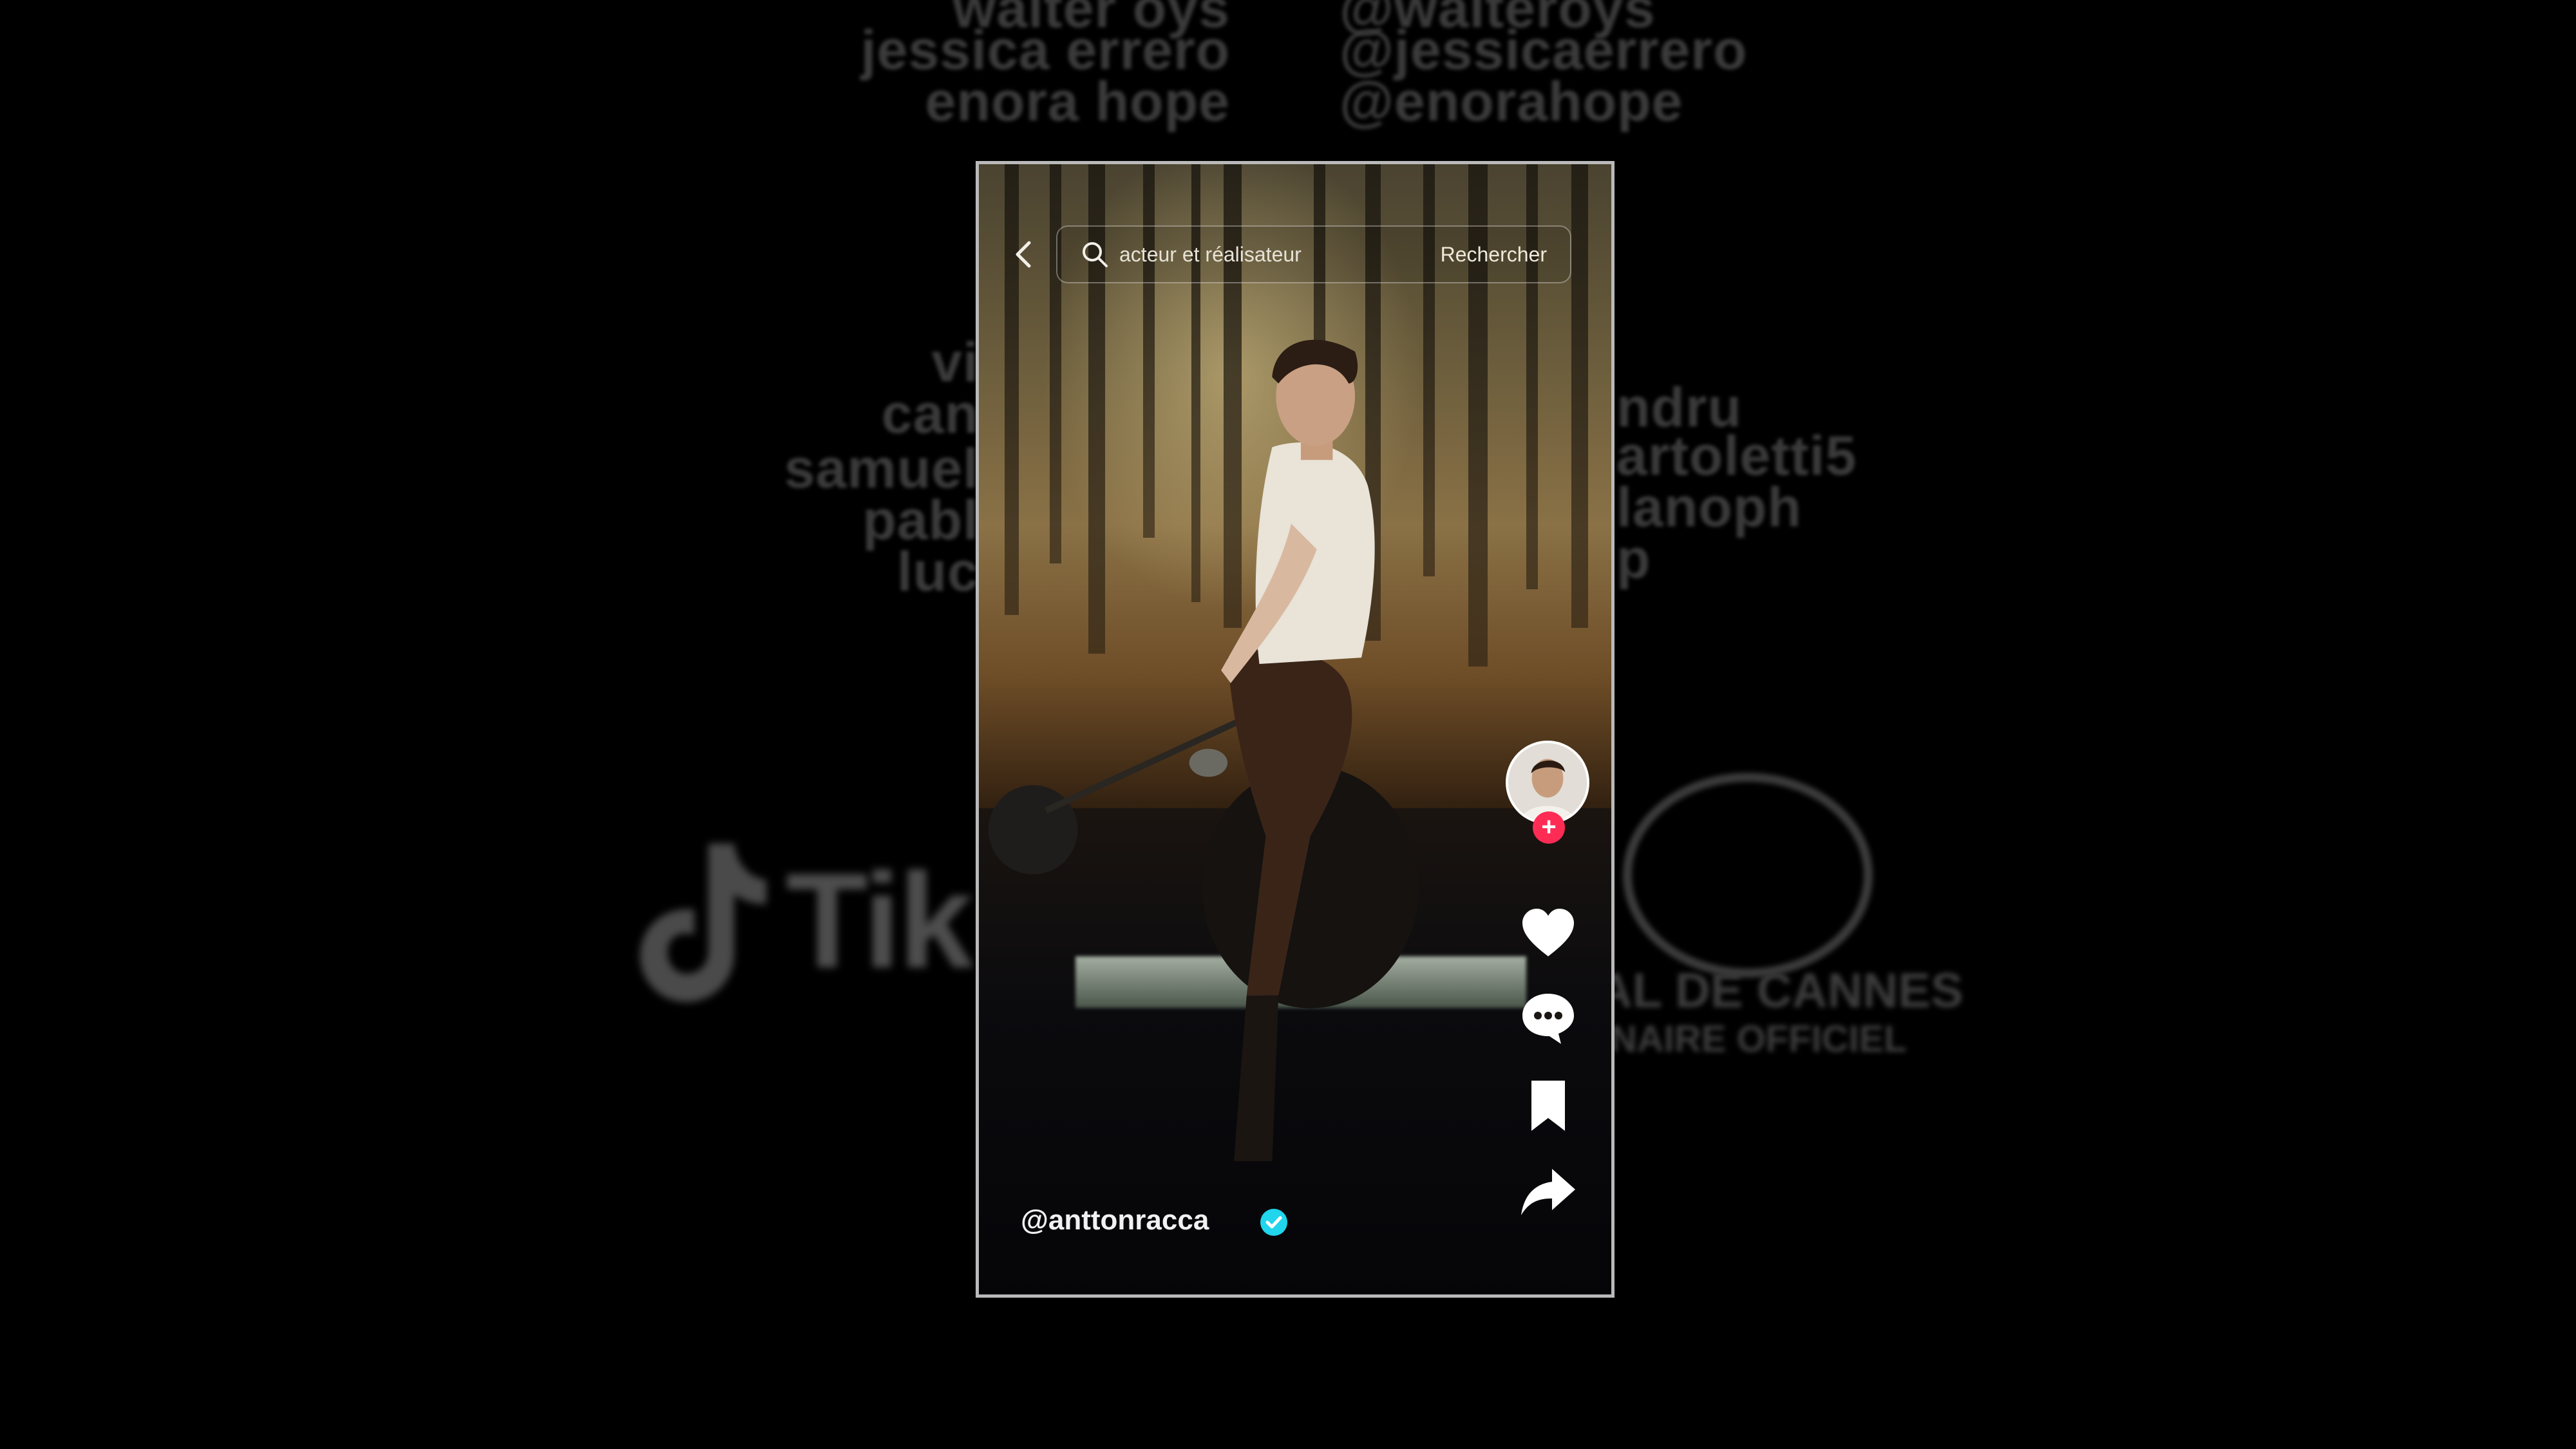  What do you see at coordinates (1024, 255) in the screenshot?
I see `chevron-left-icon` at bounding box center [1024, 255].